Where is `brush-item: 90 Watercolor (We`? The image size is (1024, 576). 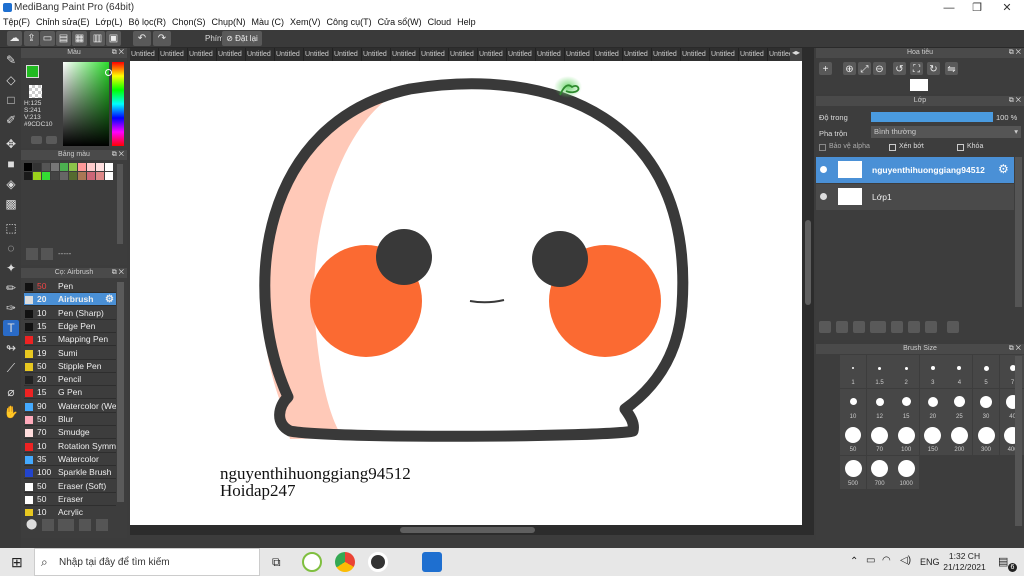 brush-item: 90 Watercolor (We is located at coordinates (70, 406).